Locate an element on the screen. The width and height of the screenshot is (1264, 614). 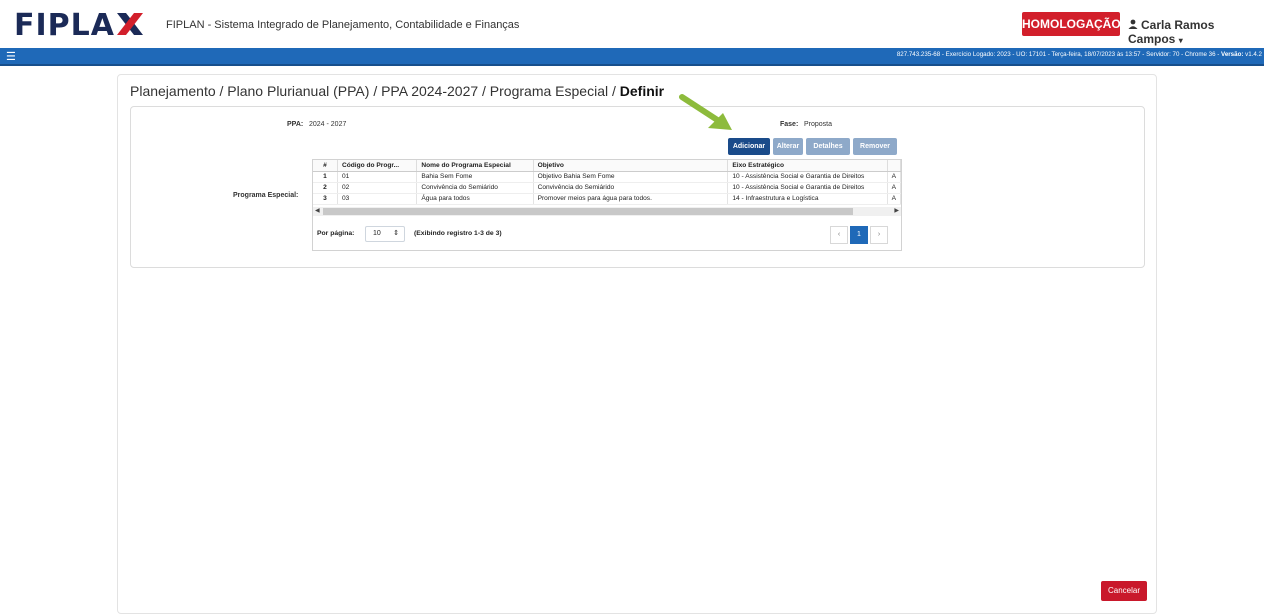
horizontal-scrollbar: ◀ ▶ is located at coordinates (607, 211).